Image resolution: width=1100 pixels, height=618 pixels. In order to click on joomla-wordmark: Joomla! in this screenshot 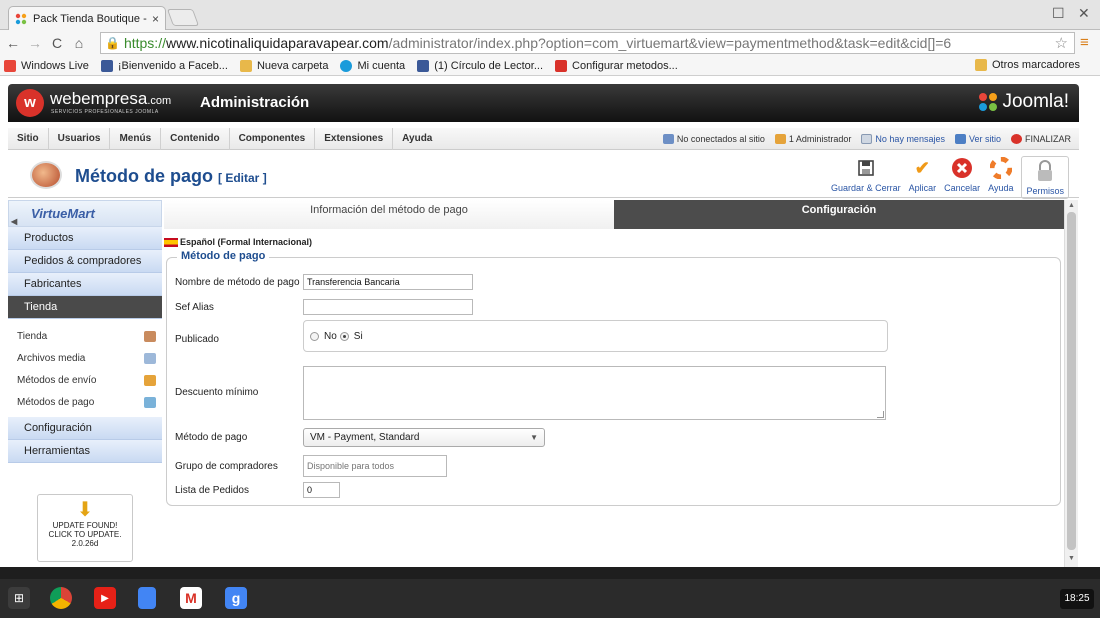, I will do `click(1035, 101)`.